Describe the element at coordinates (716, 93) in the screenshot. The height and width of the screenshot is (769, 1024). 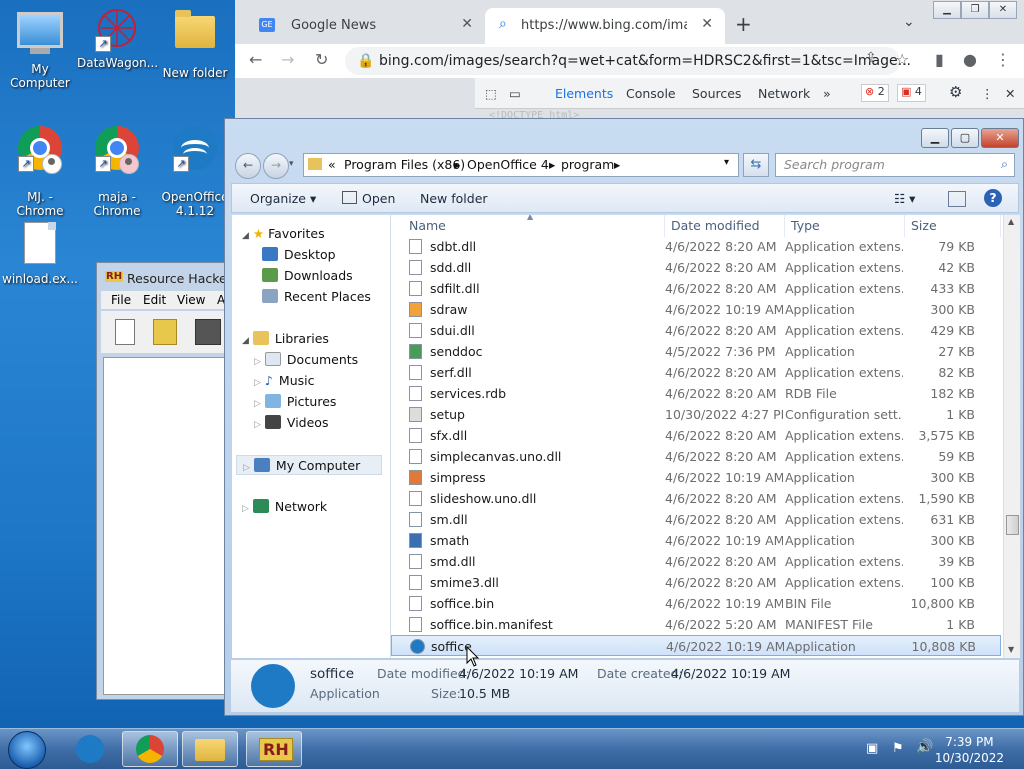
I see `tab-sources: Sources` at that location.